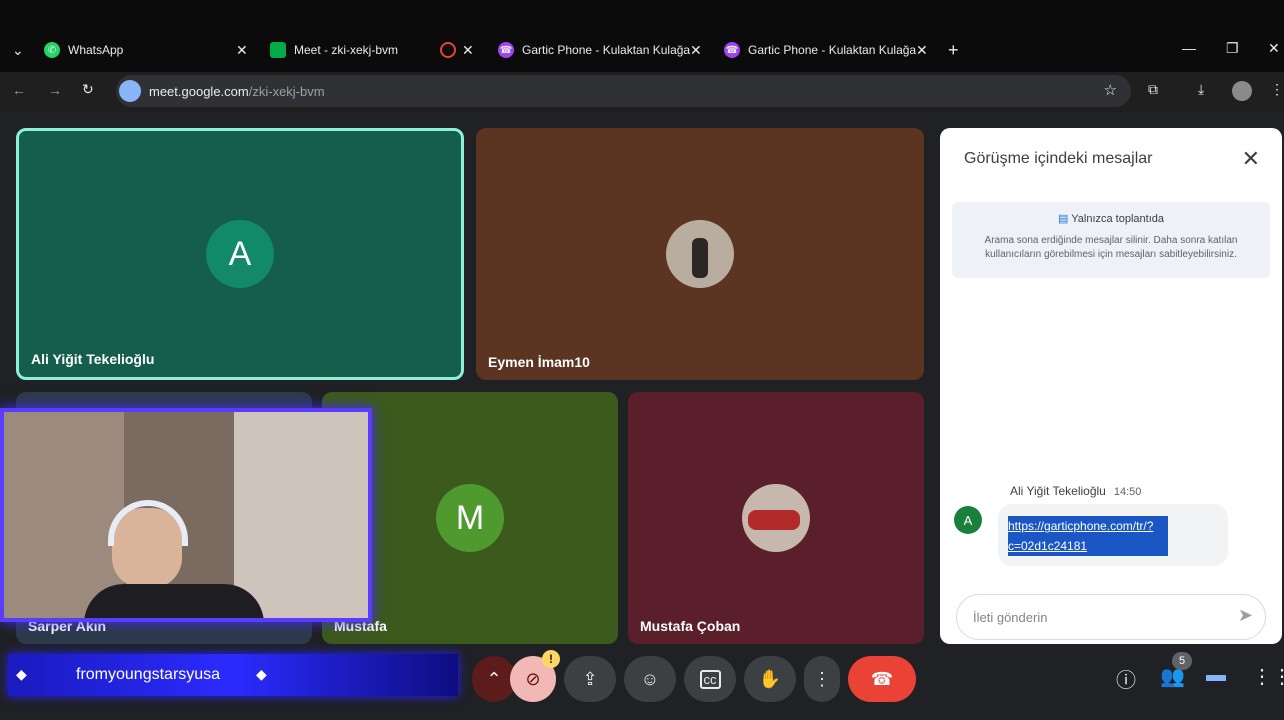 The height and width of the screenshot is (720, 1284). What do you see at coordinates (286, 91) in the screenshot?
I see `url-path: /zki-xekj-bvm` at bounding box center [286, 91].